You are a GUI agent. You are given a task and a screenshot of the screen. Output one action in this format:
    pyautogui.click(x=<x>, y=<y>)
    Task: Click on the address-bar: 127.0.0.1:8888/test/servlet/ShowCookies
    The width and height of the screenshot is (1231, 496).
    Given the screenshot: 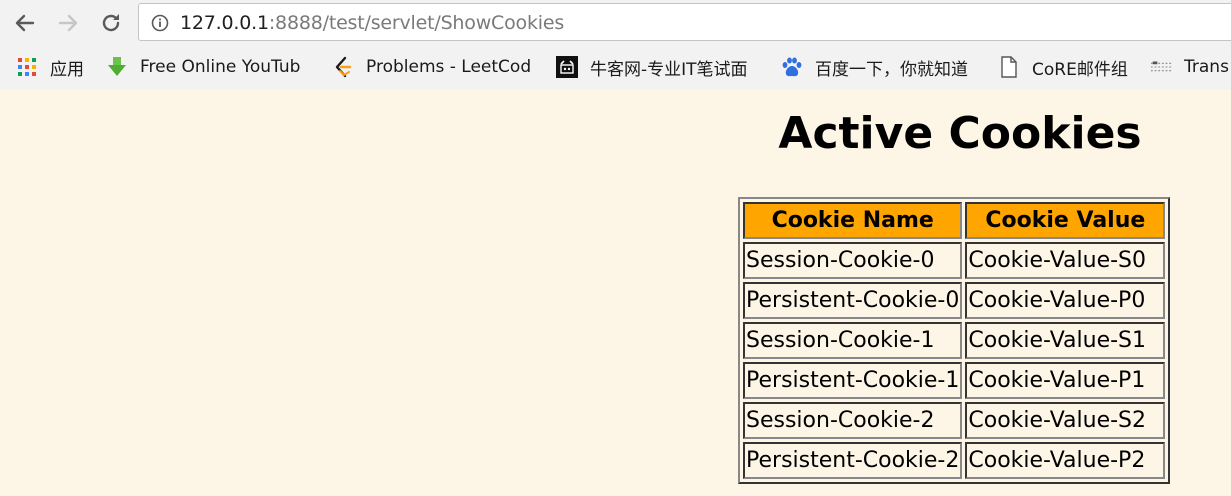 What is the action you would take?
    pyautogui.click(x=684, y=22)
    